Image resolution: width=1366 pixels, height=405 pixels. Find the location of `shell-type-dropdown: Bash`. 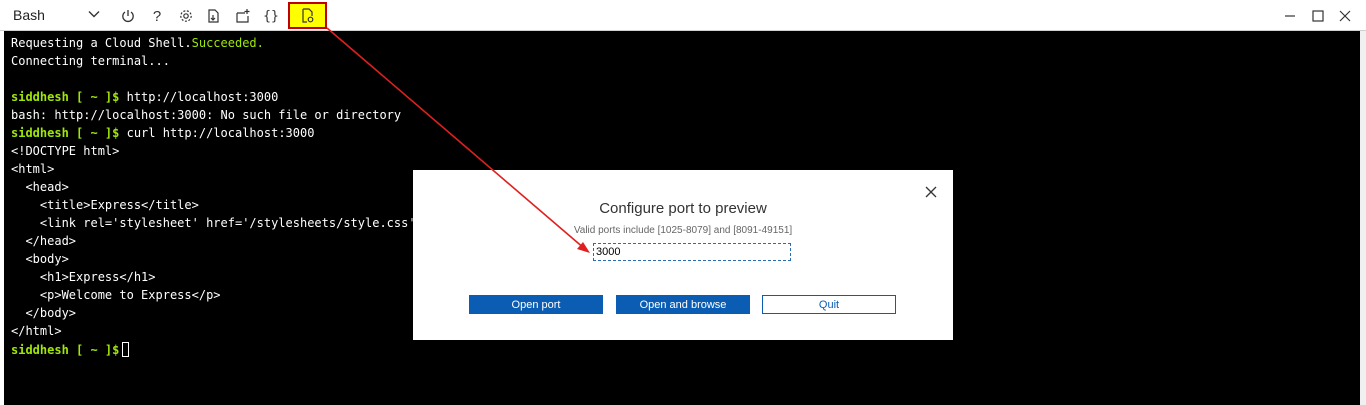

shell-type-dropdown: Bash is located at coordinates (56, 15).